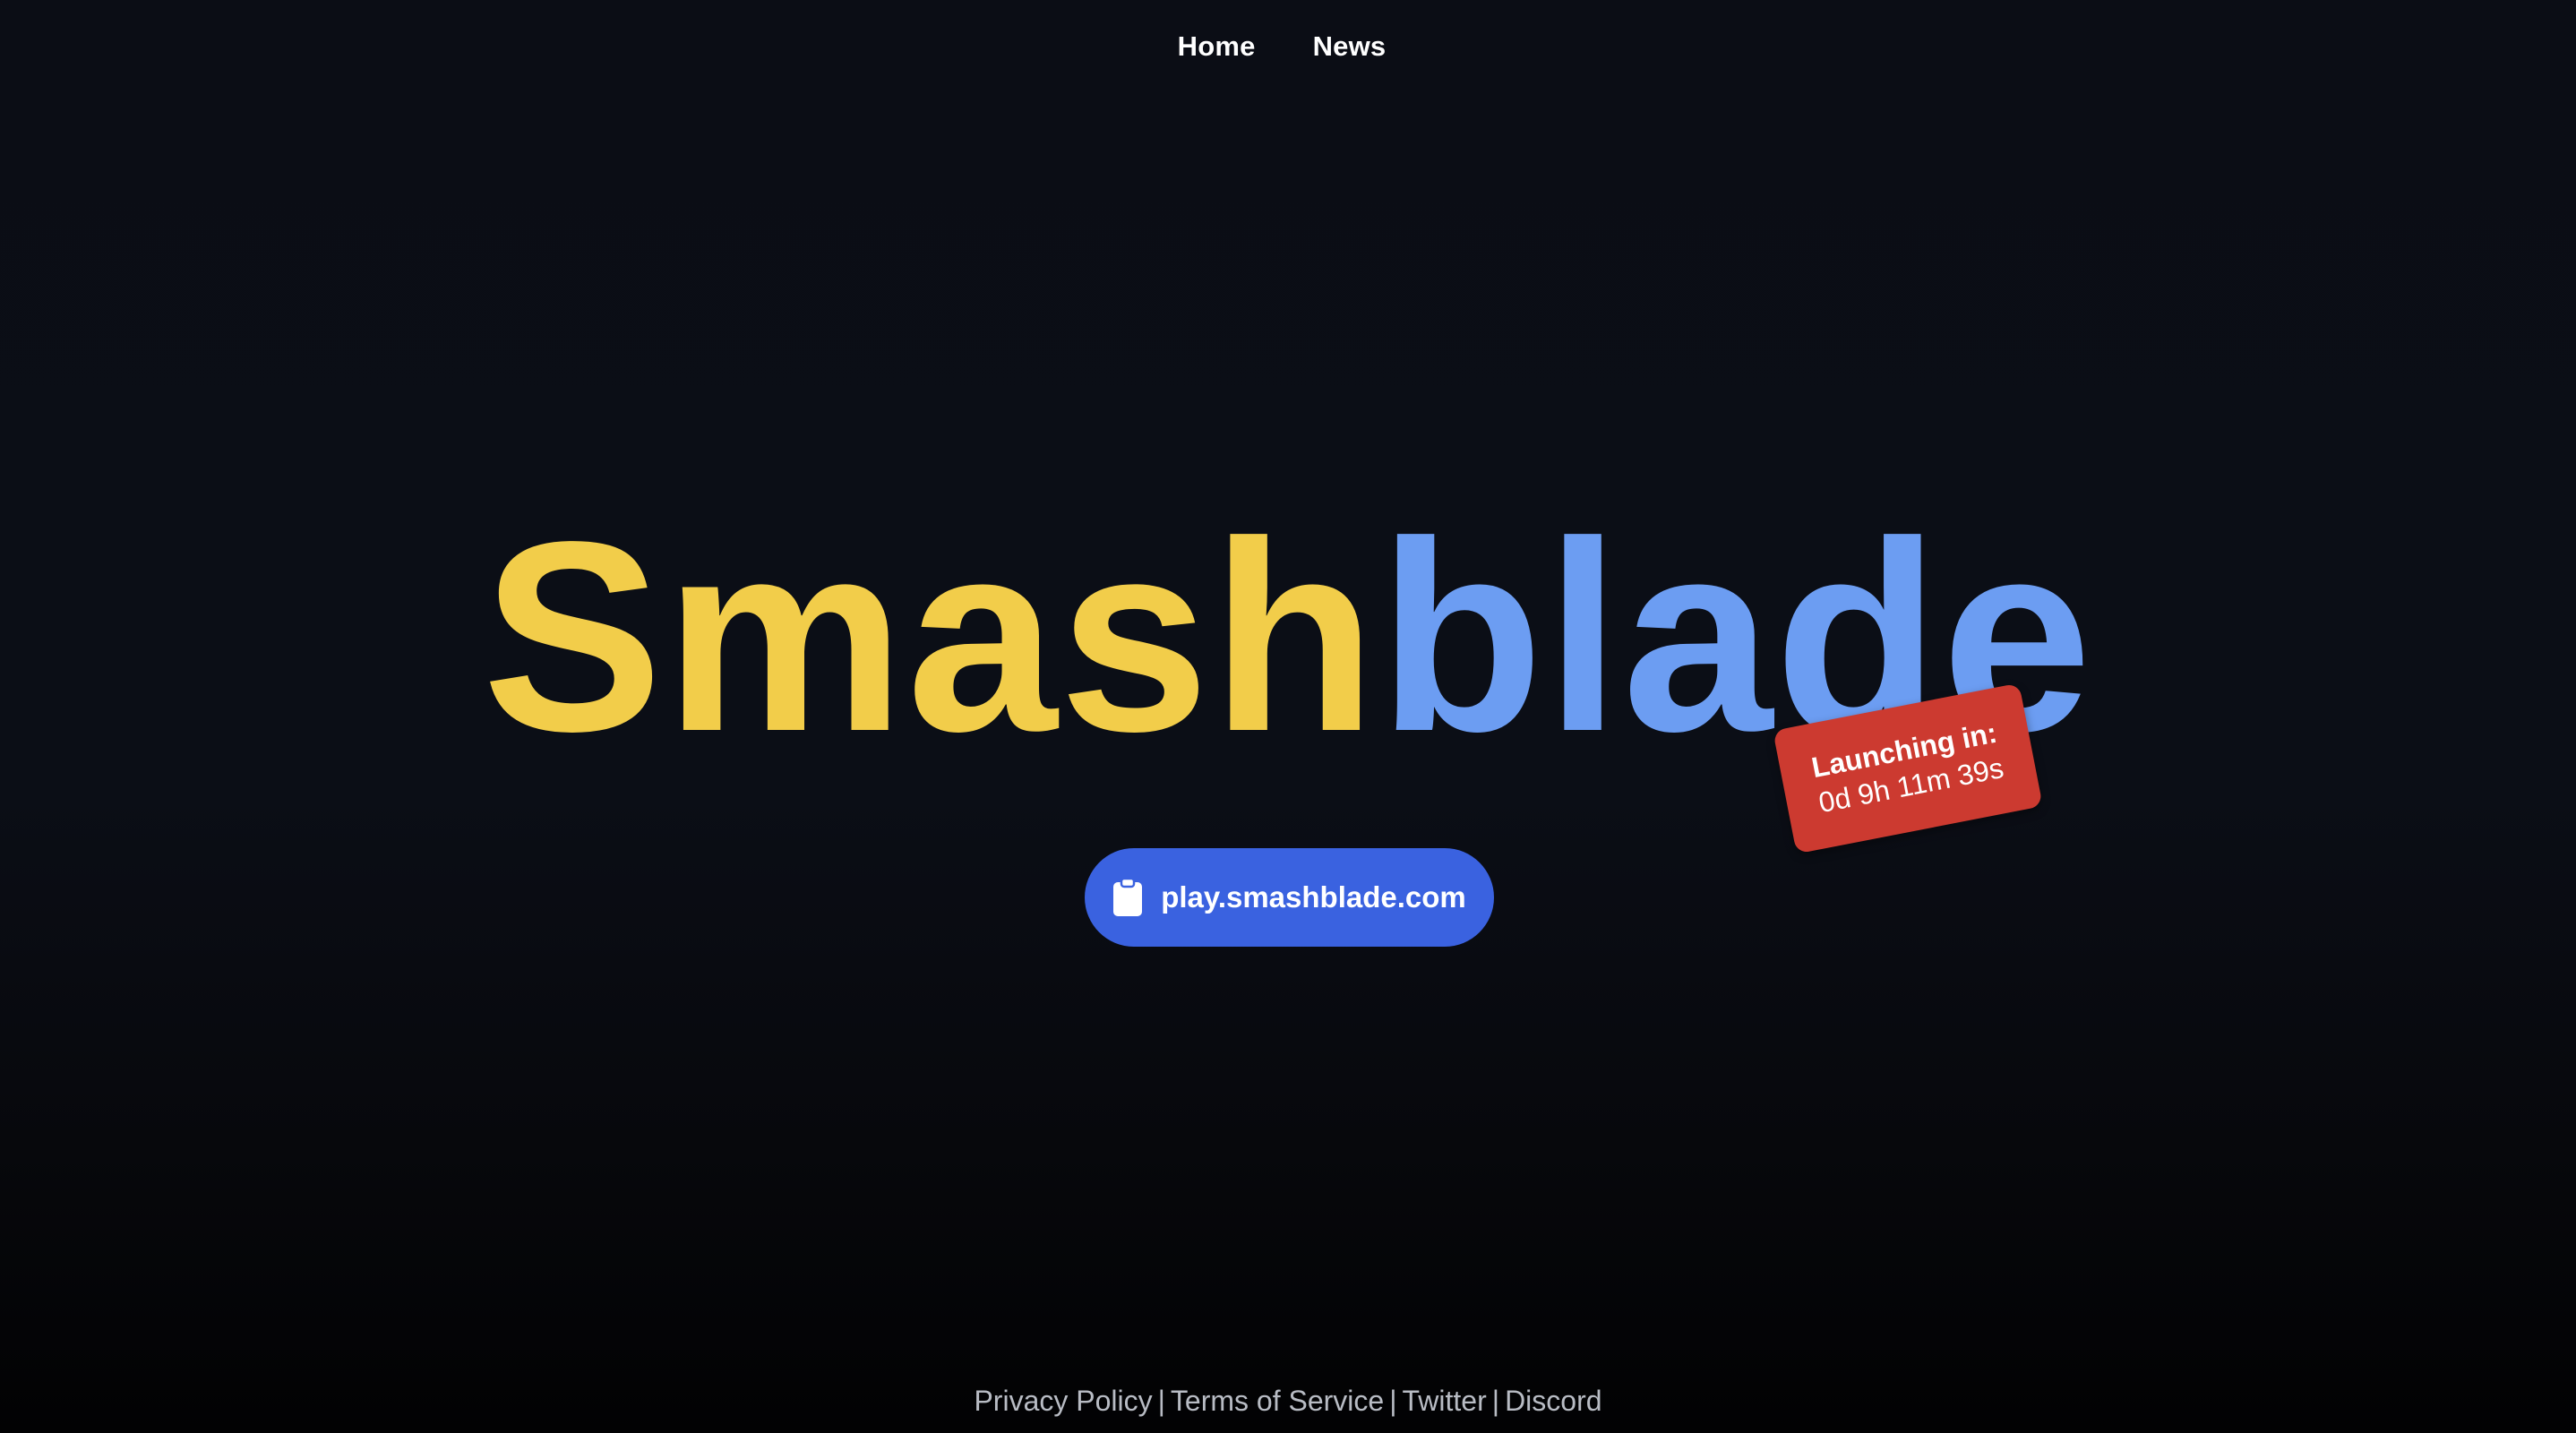  What do you see at coordinates (1288, 47) in the screenshot?
I see `top-nav: Home News` at bounding box center [1288, 47].